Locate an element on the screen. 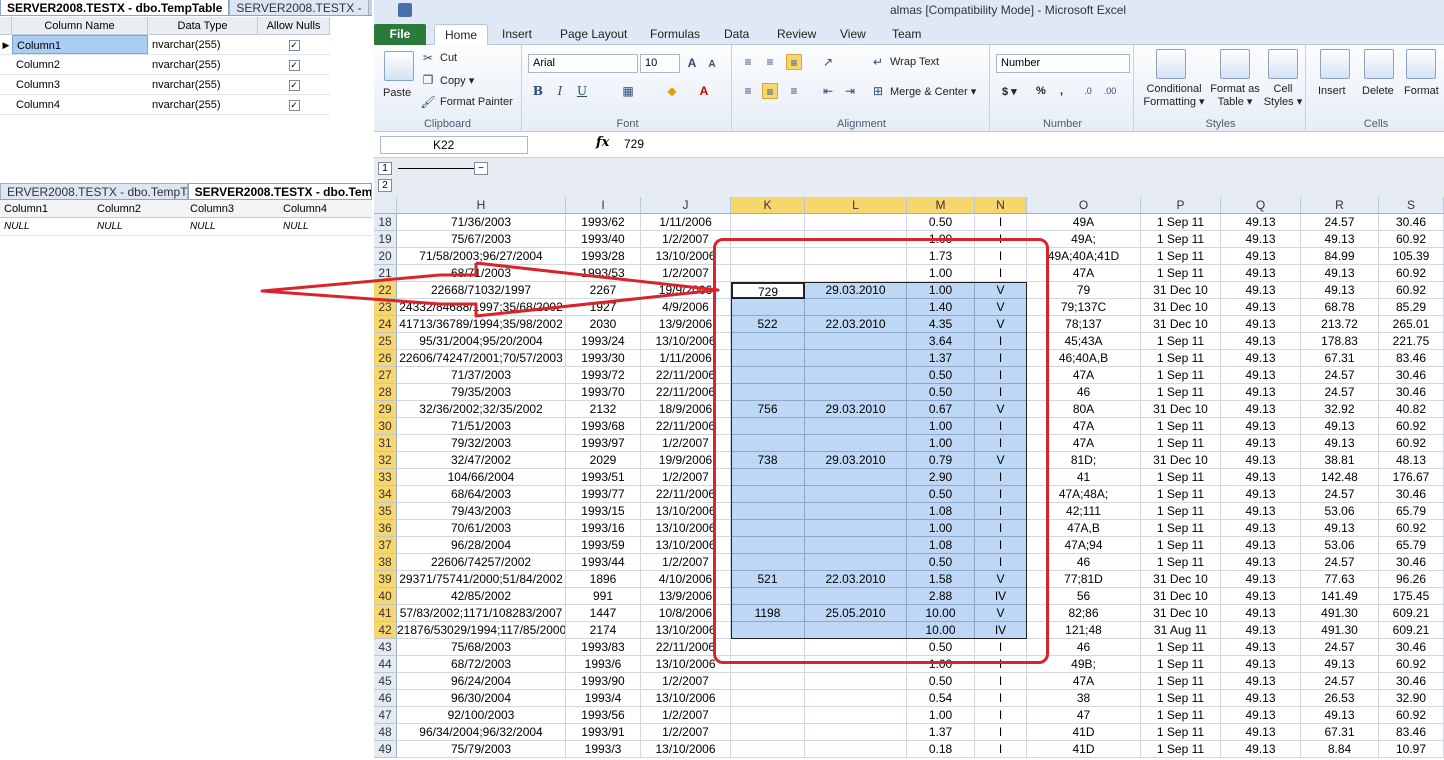 The height and width of the screenshot is (760, 1444). cell-s: 83.46 is located at coordinates (1411, 732).